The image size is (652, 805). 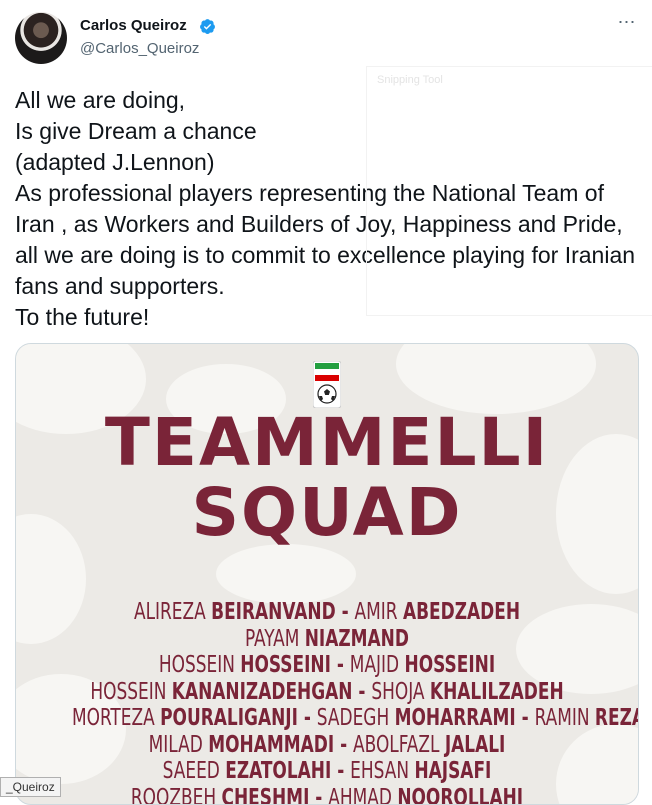 I want to click on player-last-name: ABEDZADEH, so click(x=461, y=612).